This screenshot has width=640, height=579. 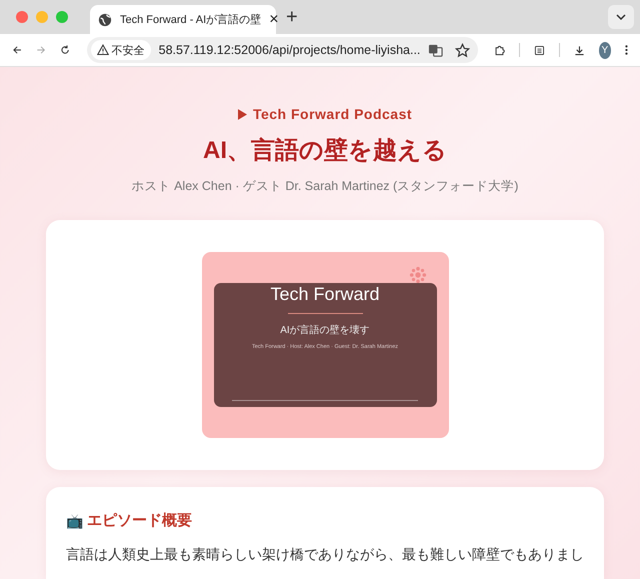 What do you see at coordinates (325, 555) in the screenshot?
I see `summary-paragraph: 言語は人類史上最も素晴らしい架け橋でありながら、最も難しい障壁でもありまし` at bounding box center [325, 555].